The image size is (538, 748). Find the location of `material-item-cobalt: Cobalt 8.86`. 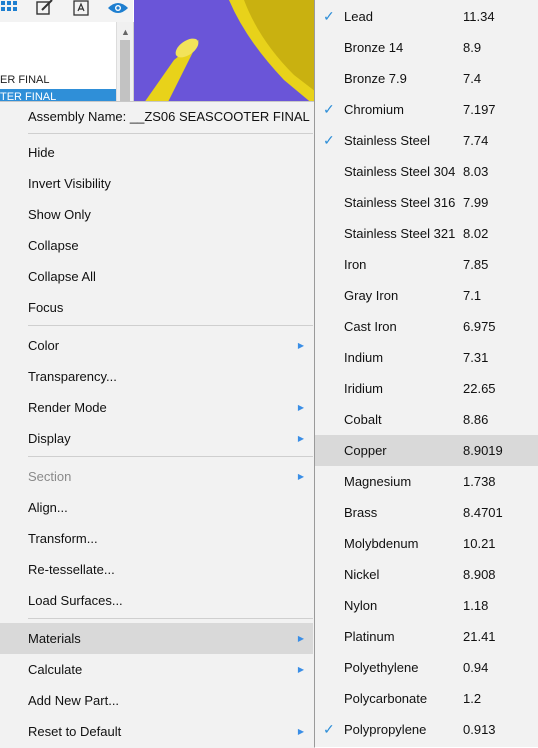

material-item-cobalt: Cobalt 8.86 is located at coordinates (426, 419).